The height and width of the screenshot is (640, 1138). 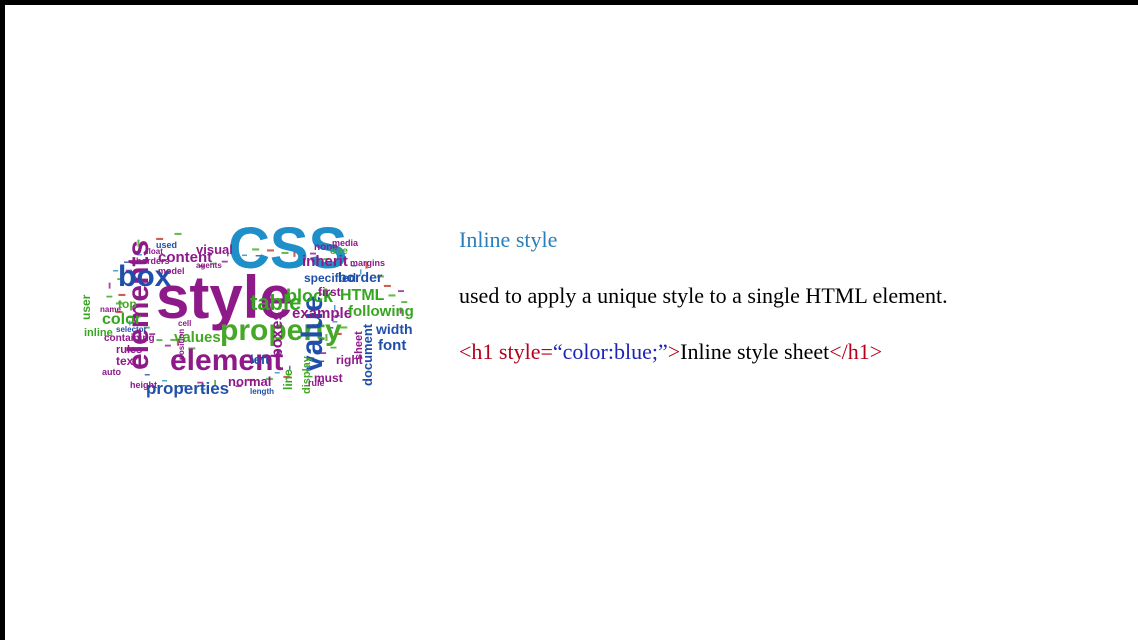 I want to click on cloud-word: visual, so click(x=214, y=249).